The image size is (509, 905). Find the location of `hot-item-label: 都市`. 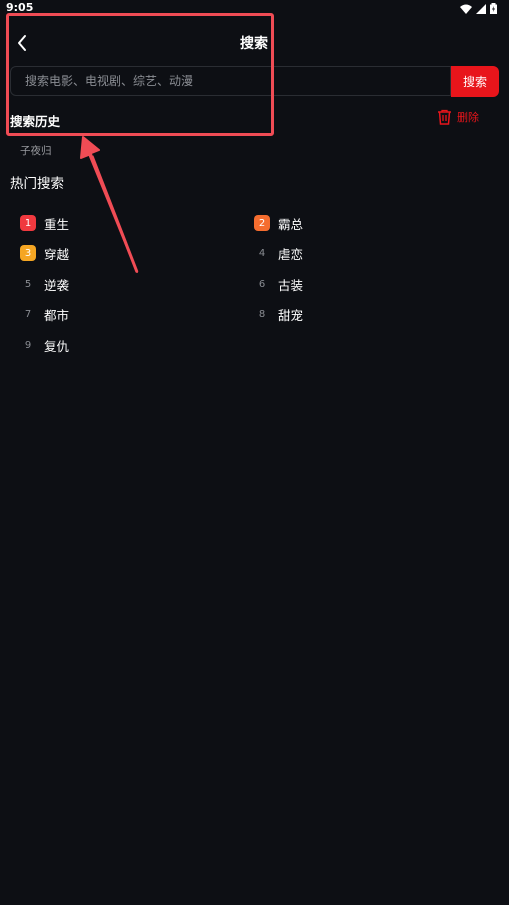

hot-item-label: 都市 is located at coordinates (57, 315).